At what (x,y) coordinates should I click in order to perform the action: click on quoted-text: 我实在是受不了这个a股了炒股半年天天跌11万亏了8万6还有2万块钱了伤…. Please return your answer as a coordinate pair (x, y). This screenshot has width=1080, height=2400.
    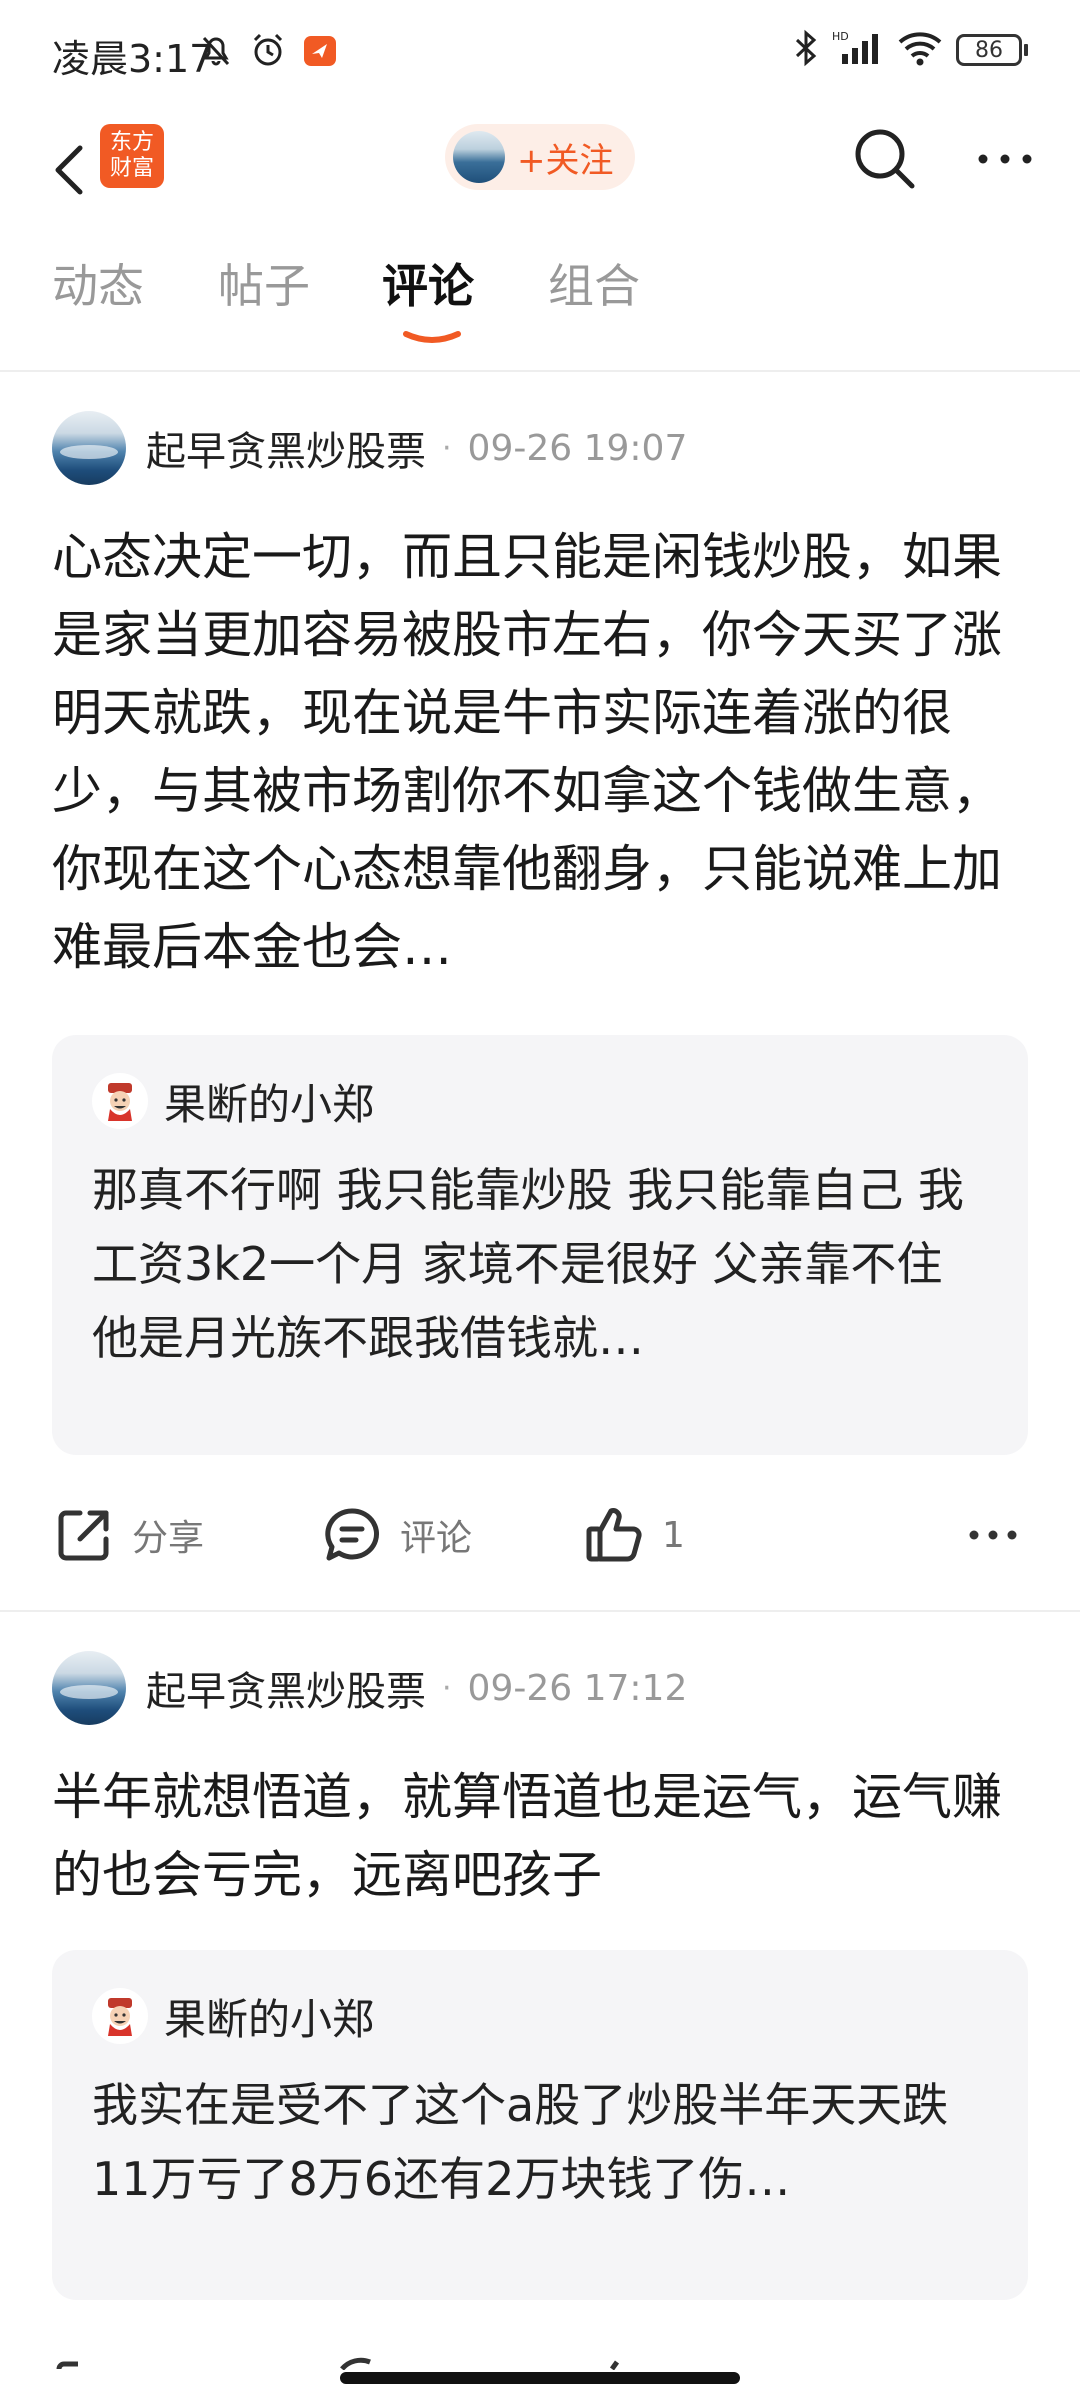
    Looking at the image, I should click on (520, 2142).